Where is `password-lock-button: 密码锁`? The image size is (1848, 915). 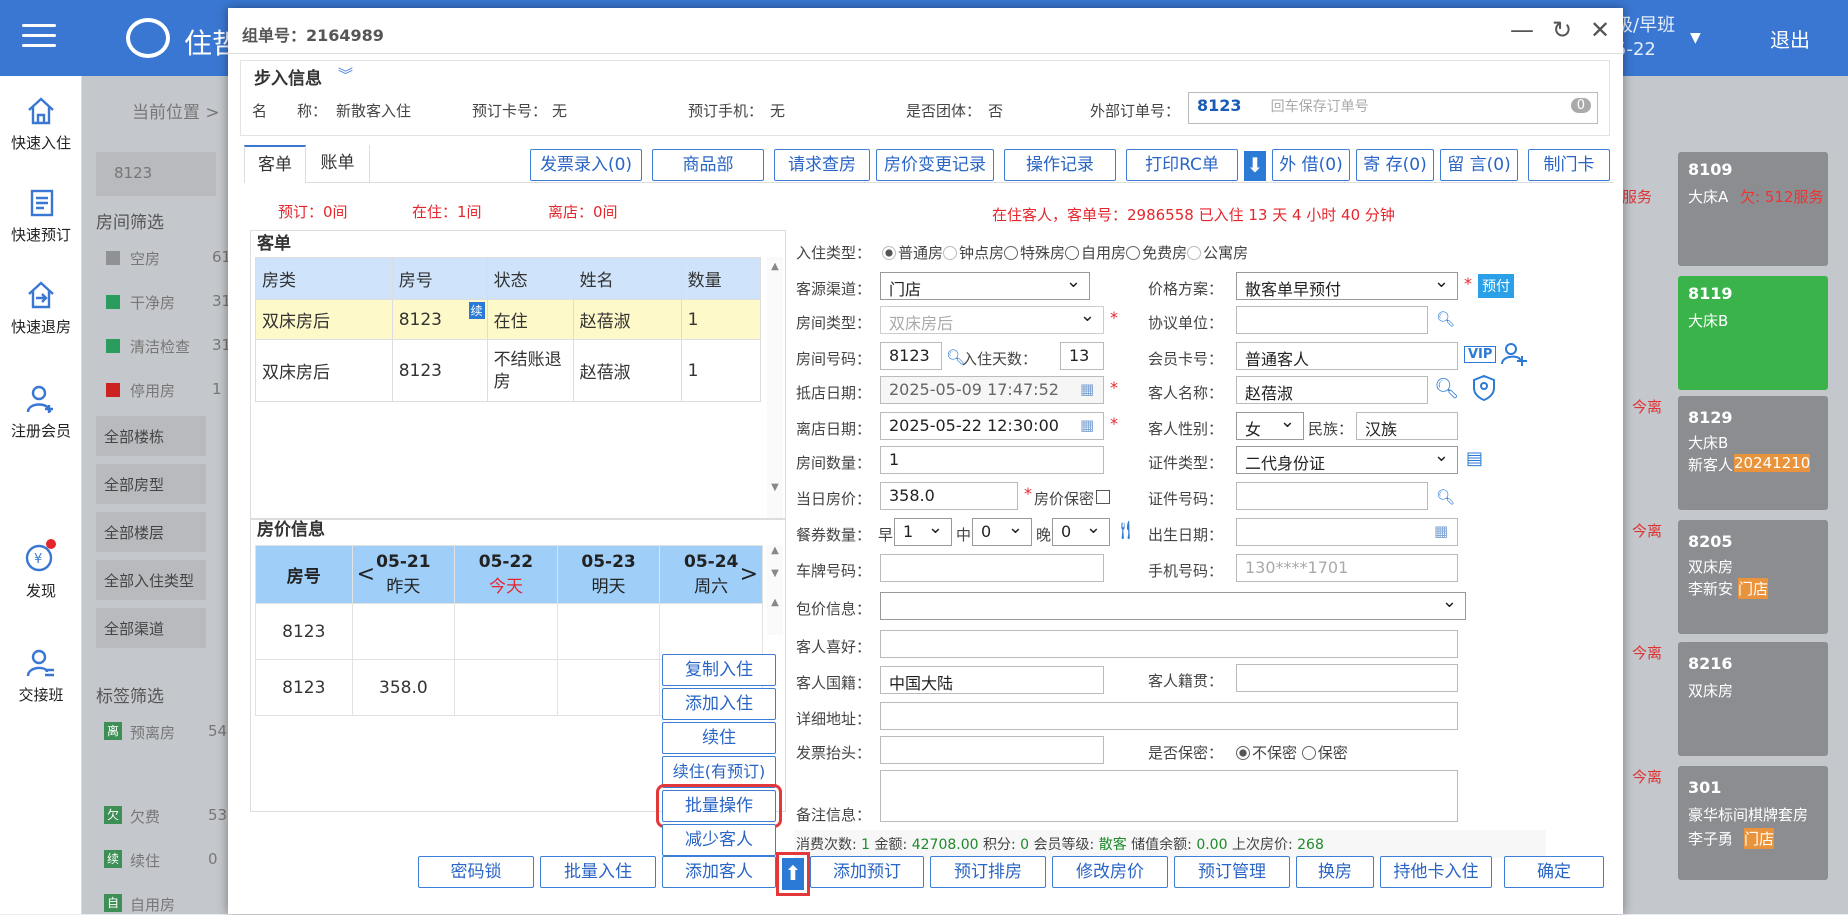
password-lock-button: 密码锁 is located at coordinates (476, 872).